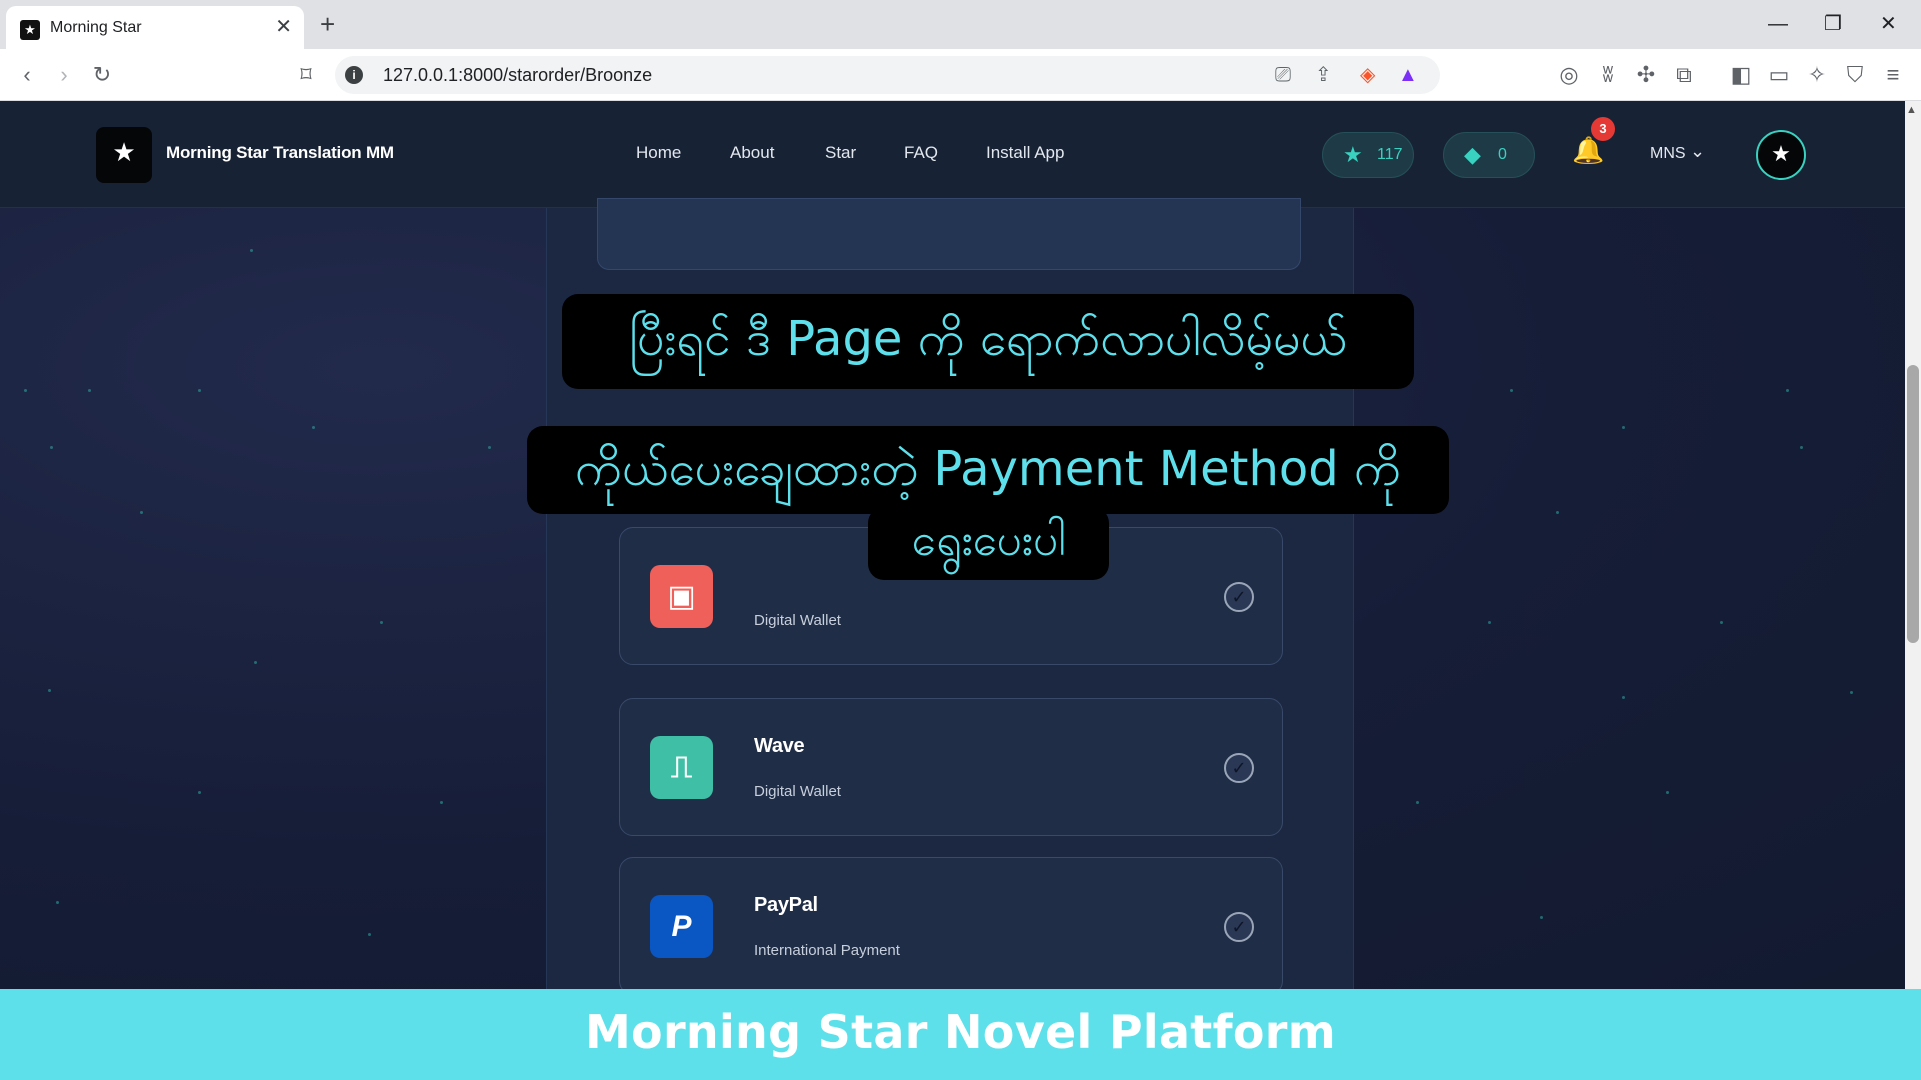 The width and height of the screenshot is (1921, 1080). I want to click on site-favicon-icon: ★, so click(30, 30).